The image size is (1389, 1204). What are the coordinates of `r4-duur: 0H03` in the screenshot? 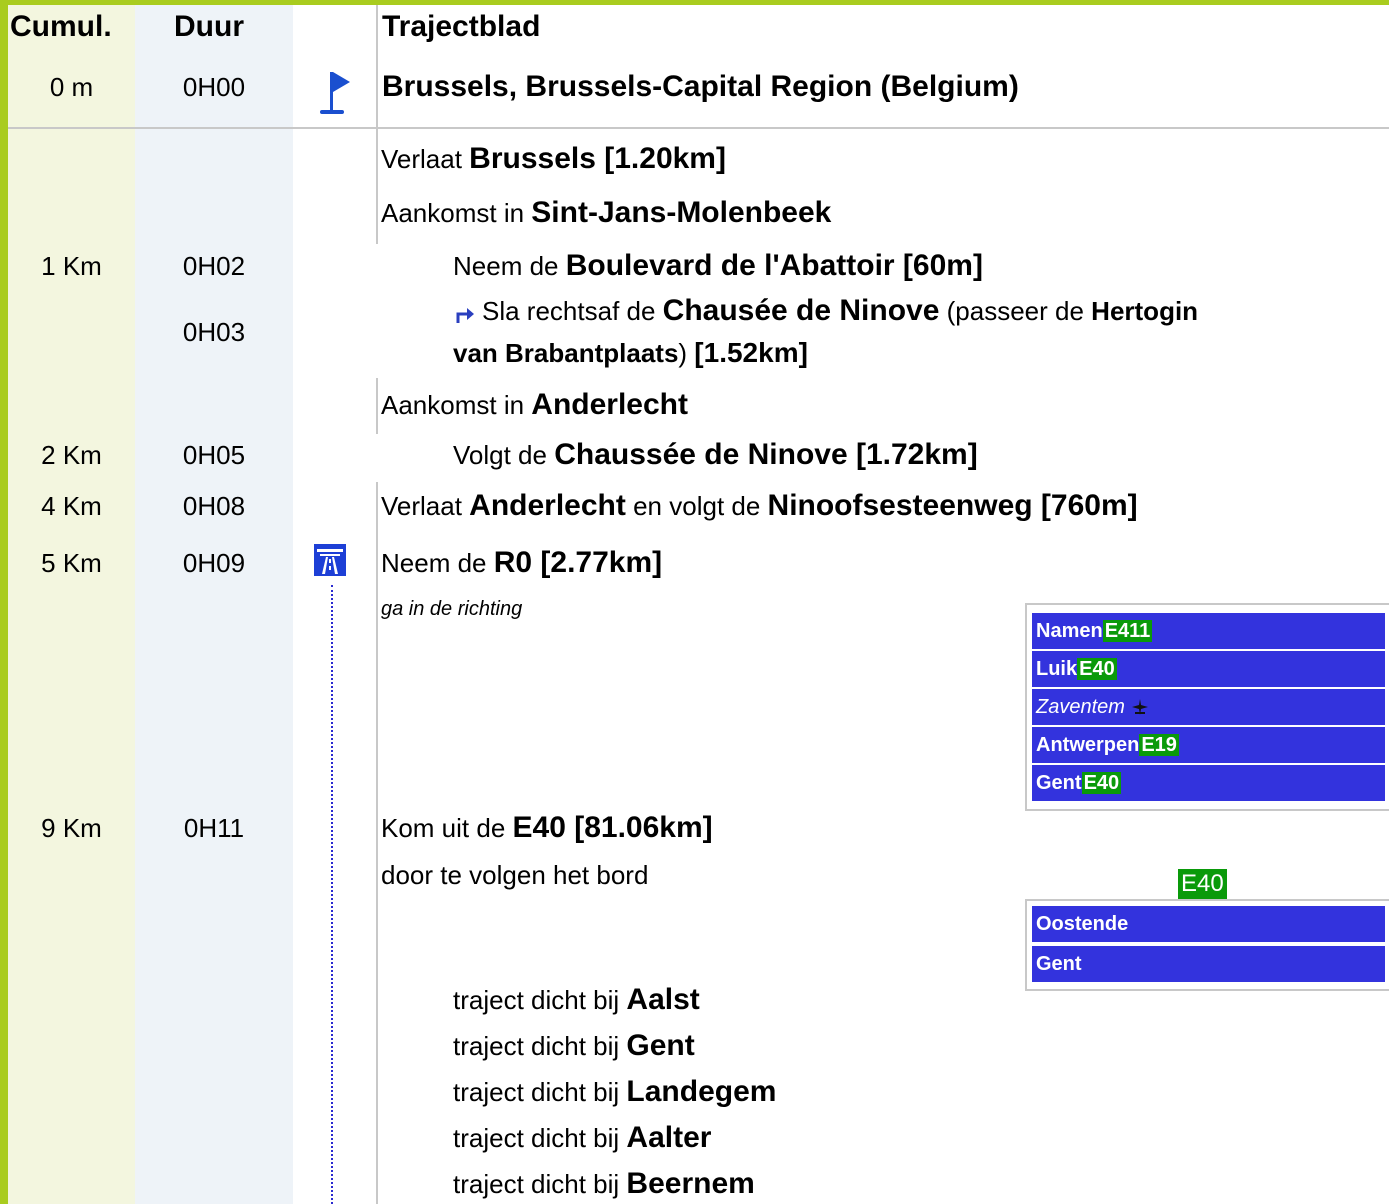 It's located at (214, 332).